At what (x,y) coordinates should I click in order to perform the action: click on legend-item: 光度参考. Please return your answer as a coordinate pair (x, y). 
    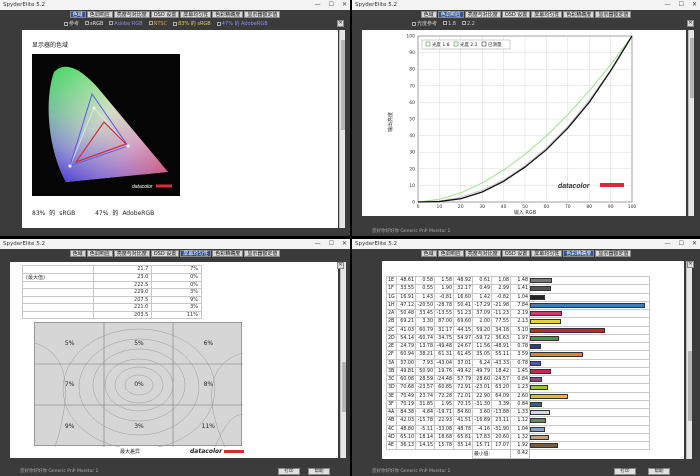
    Looking at the image, I should click on (424, 23).